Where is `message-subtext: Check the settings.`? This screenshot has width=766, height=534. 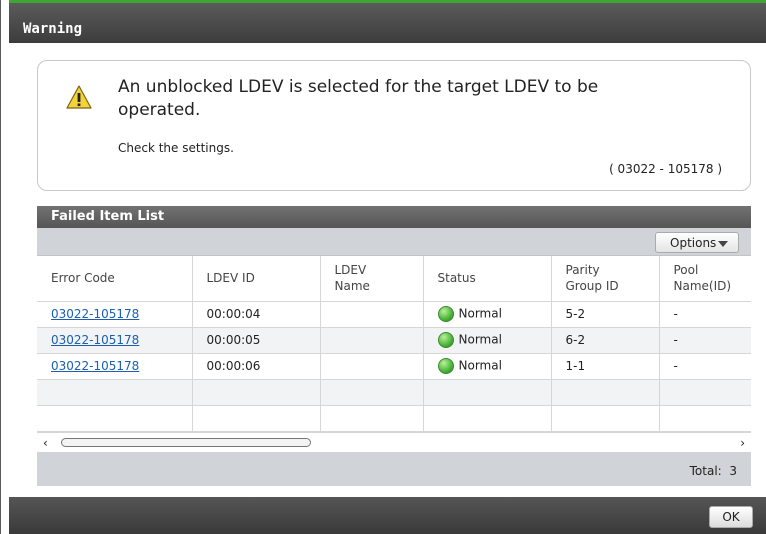 message-subtext: Check the settings. is located at coordinates (176, 148).